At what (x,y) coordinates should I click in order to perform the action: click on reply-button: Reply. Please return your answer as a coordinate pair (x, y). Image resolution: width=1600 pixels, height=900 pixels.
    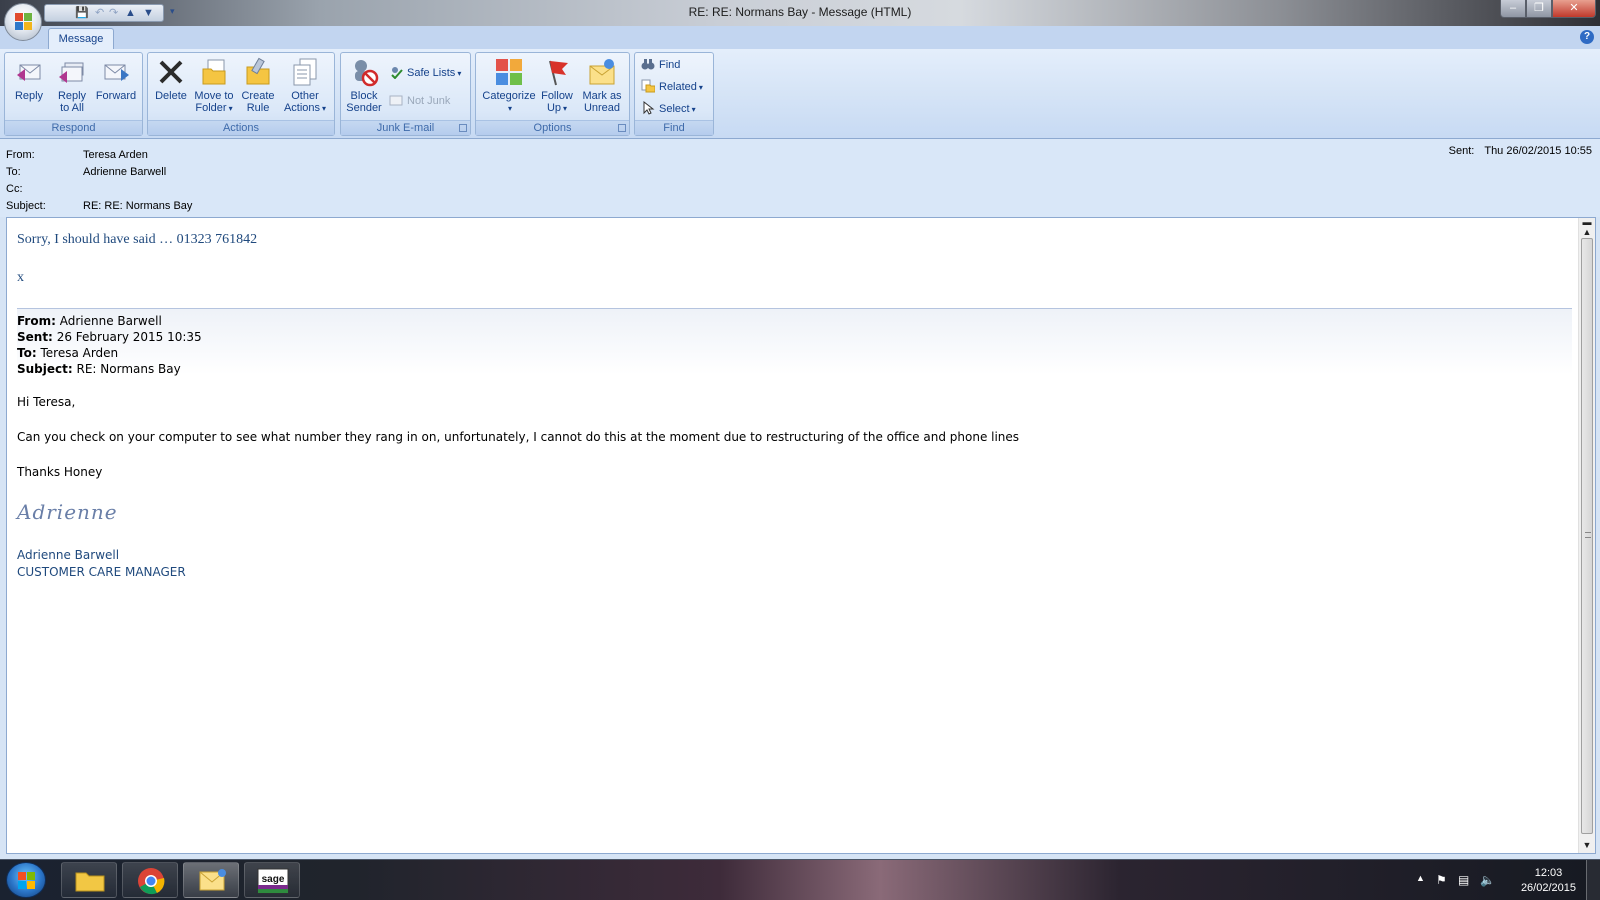
    Looking at the image, I should click on (29, 79).